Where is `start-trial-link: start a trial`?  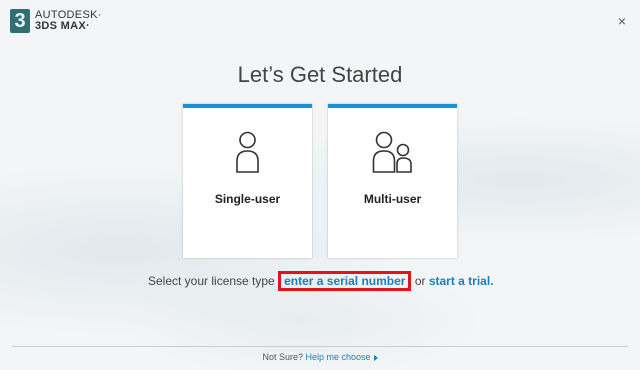 start-trial-link: start a trial is located at coordinates (459, 281).